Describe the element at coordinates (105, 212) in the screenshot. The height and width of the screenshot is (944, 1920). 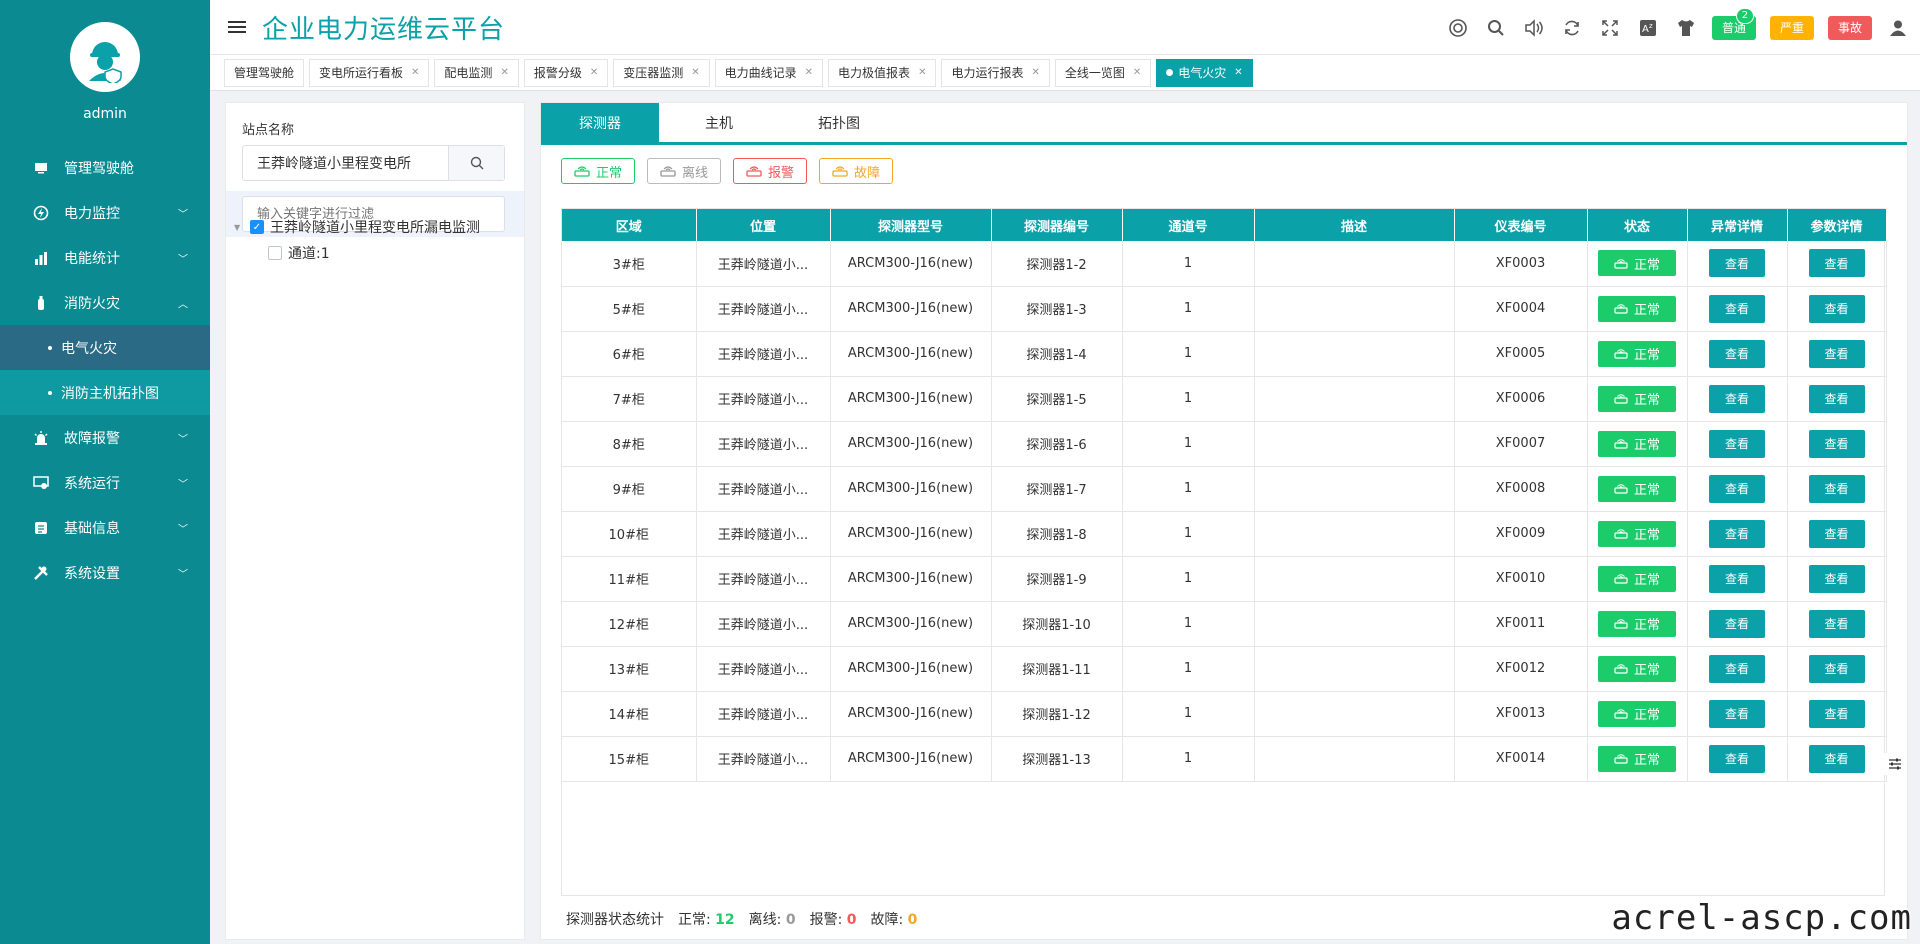
I see `sidebar-item-power-monitor: 电力监控 ﹀` at that location.